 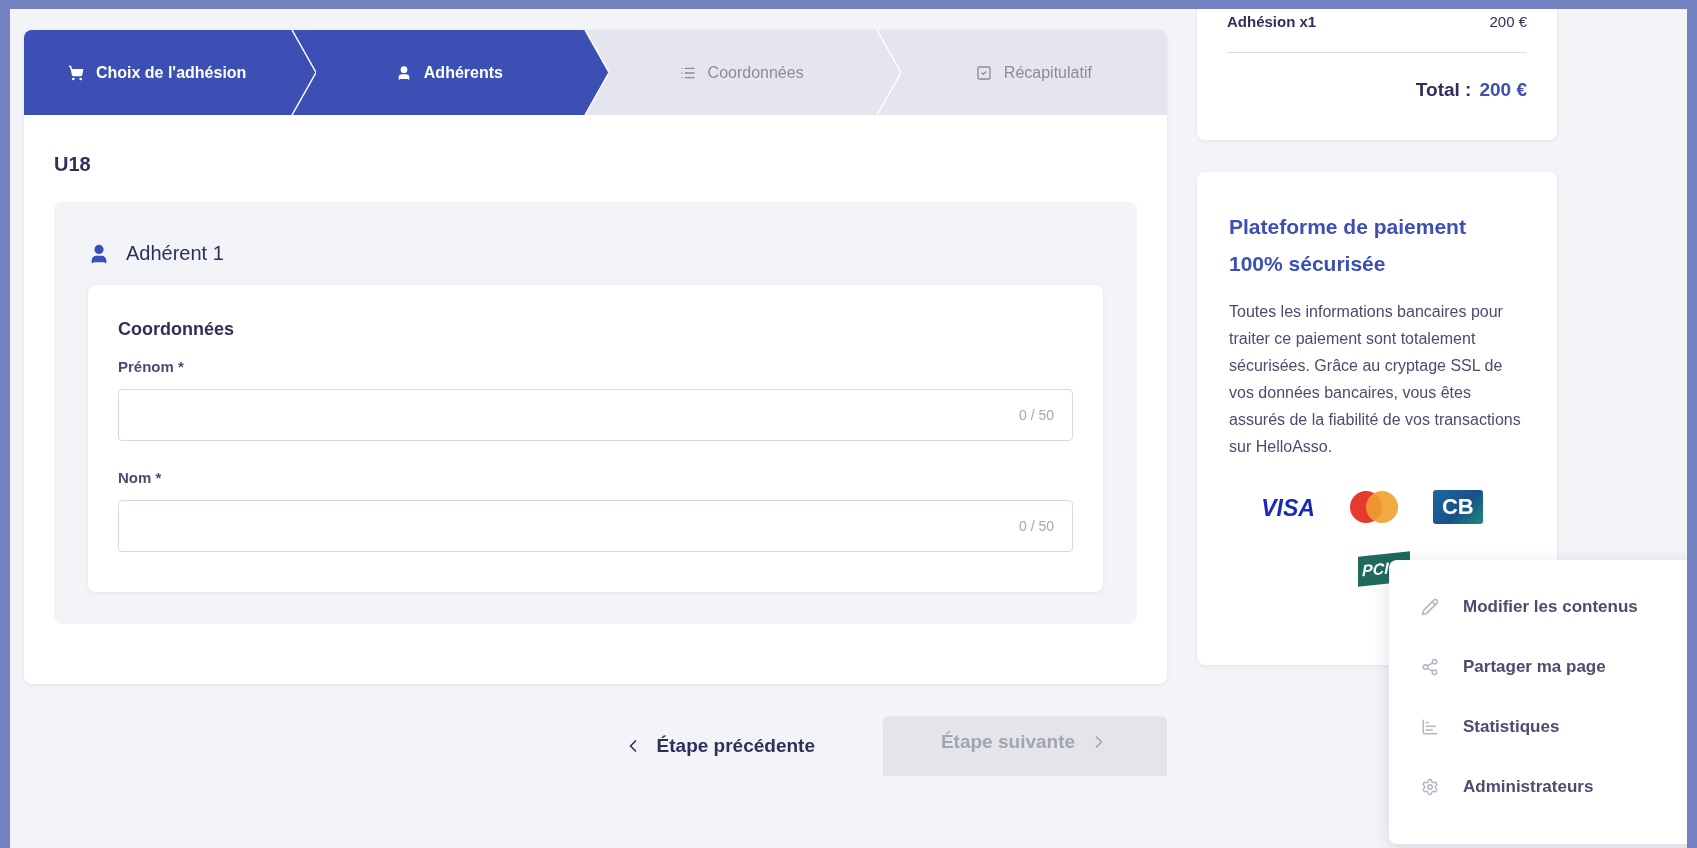 What do you see at coordinates (1538, 787) in the screenshot?
I see `menu-item: Administrateurs` at bounding box center [1538, 787].